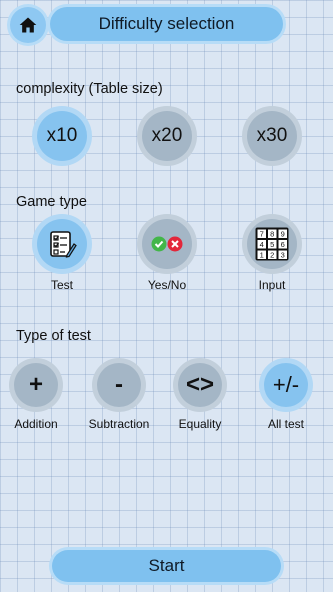  Describe the element at coordinates (61, 285) in the screenshot. I see `game-type-test-label: Test` at that location.